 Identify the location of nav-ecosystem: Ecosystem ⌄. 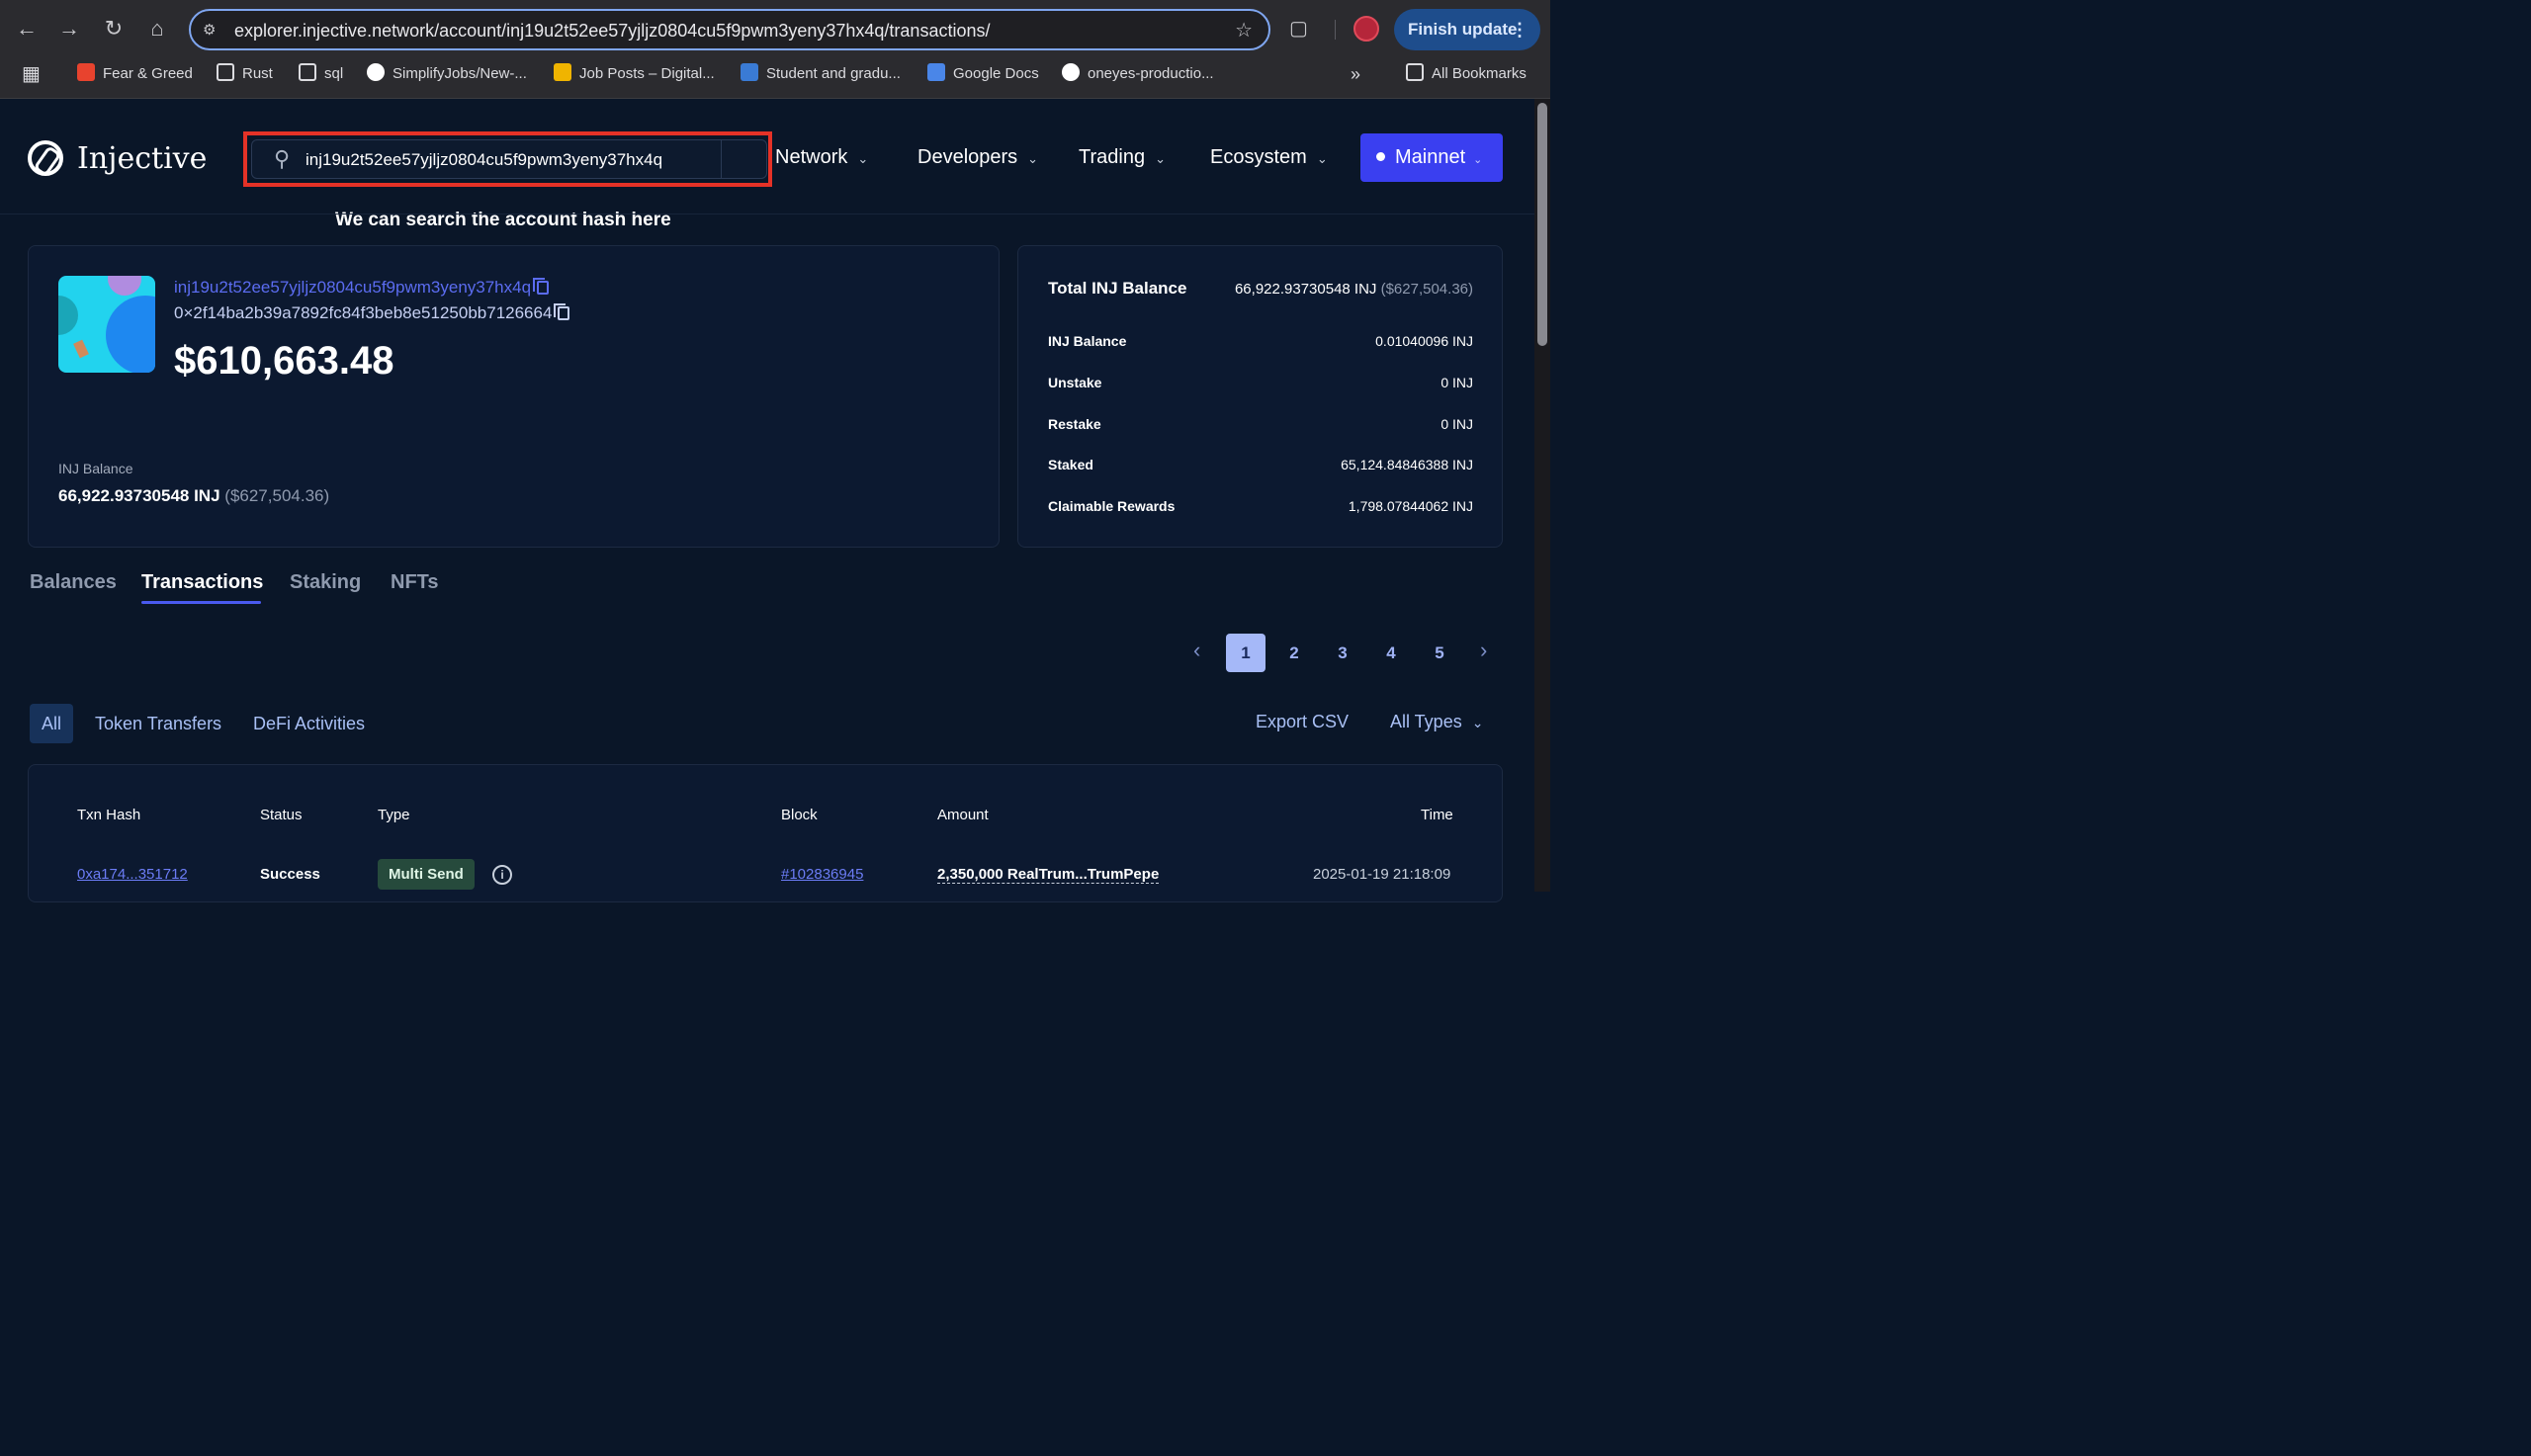
(1269, 157).